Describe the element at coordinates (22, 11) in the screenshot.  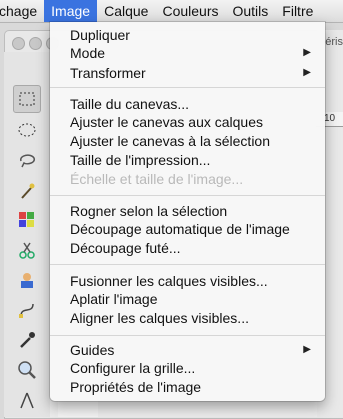
I see `menu-affichage: chage` at that location.